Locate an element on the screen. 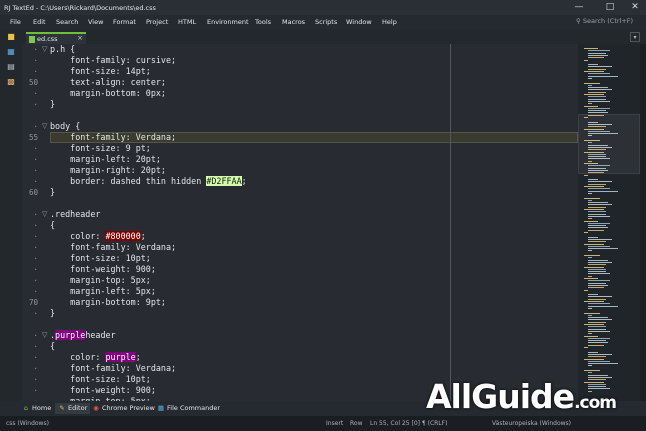 This screenshot has width=646, height=431. menu-environment: Environment is located at coordinates (228, 22).